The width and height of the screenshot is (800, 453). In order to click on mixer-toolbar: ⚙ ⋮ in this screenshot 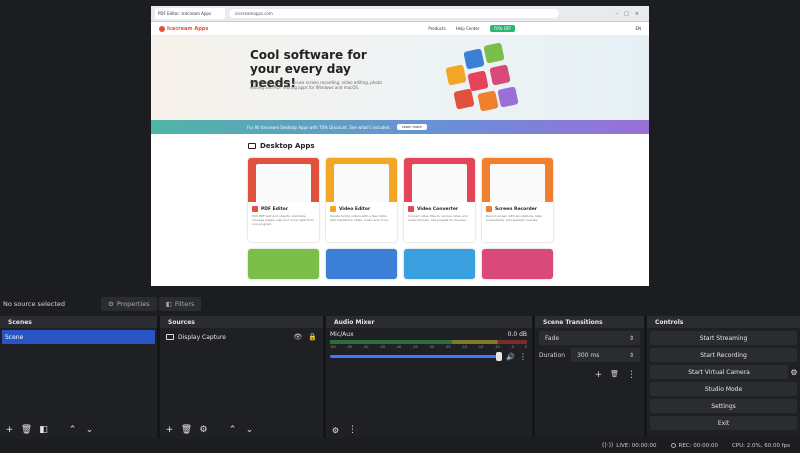, I will do `click(429, 430)`.